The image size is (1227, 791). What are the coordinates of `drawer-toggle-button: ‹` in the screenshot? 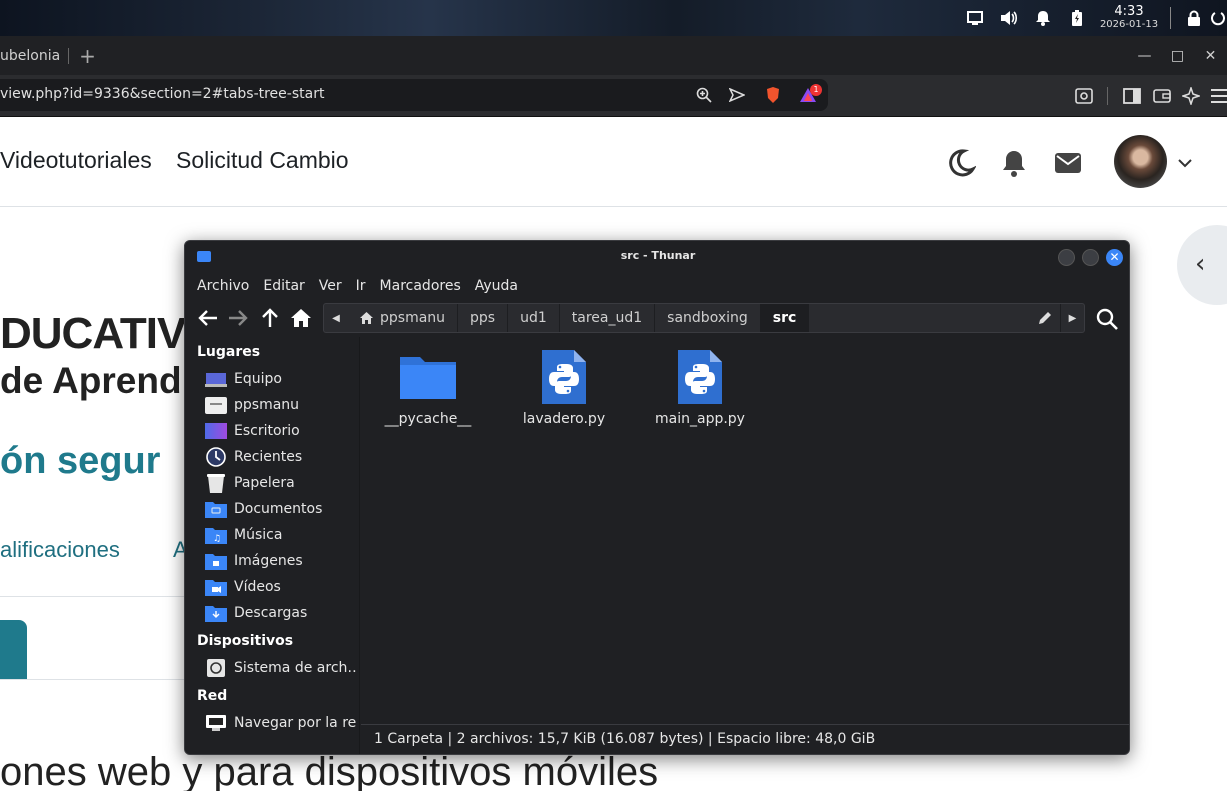 It's located at (1202, 265).